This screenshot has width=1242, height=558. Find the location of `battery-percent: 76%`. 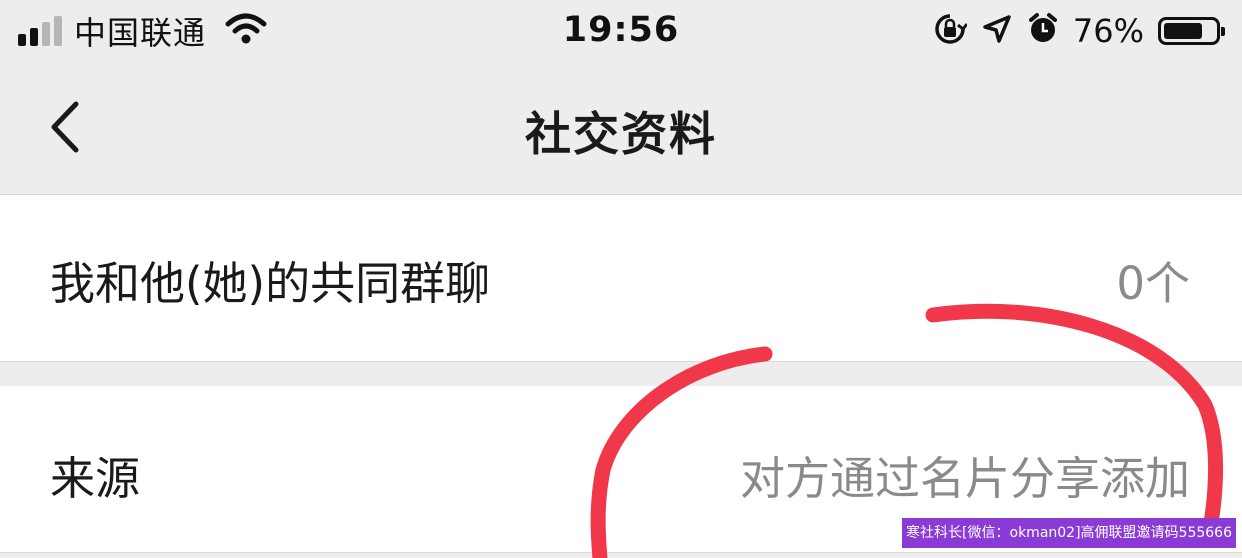

battery-percent: 76% is located at coordinates (1108, 31).